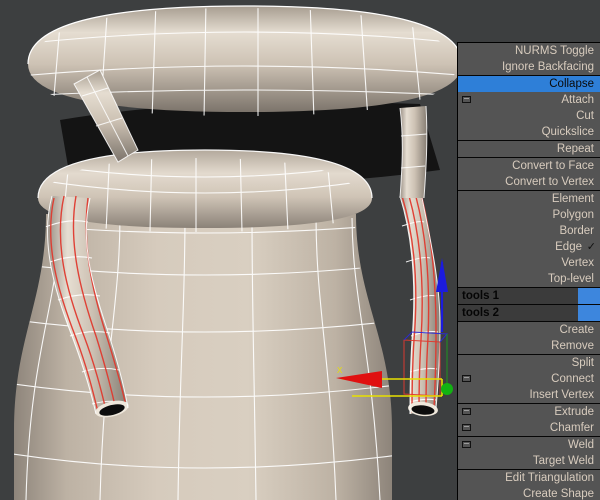 The width and height of the screenshot is (600, 500). Describe the element at coordinates (591, 247) in the screenshot. I see `check-icon: ✓` at that location.